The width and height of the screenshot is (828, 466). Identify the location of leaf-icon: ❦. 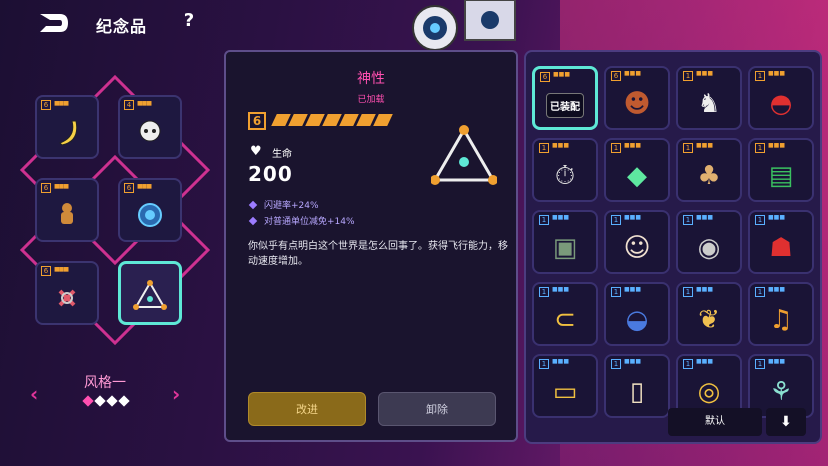
(709, 320).